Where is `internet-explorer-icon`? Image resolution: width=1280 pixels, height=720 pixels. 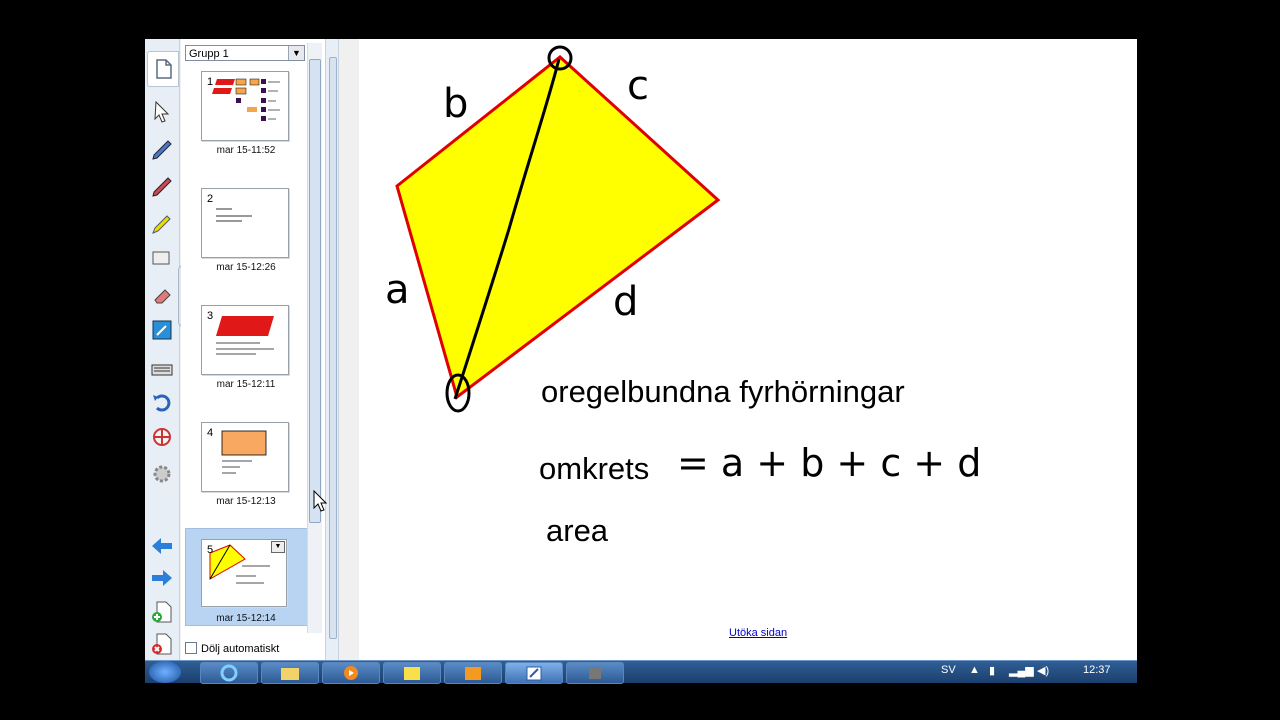 internet-explorer-icon is located at coordinates (229, 673).